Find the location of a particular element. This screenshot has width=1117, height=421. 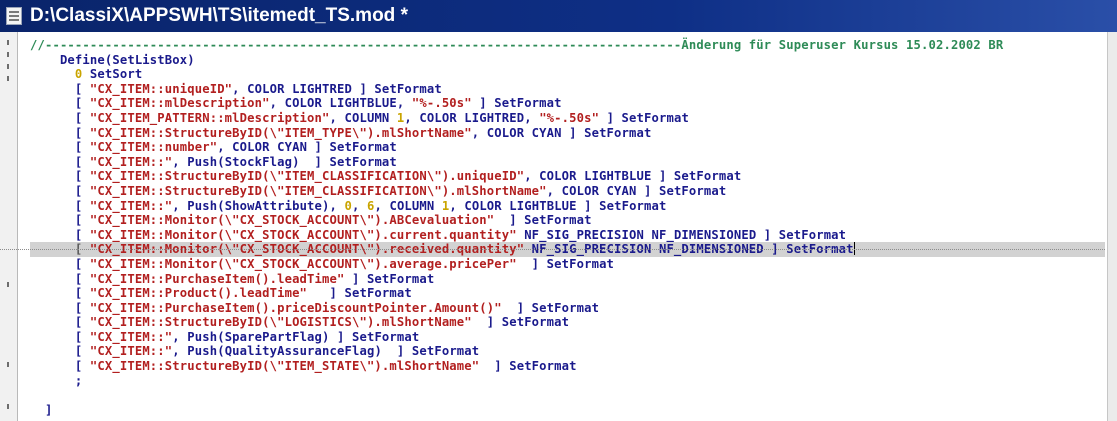

code-token: "CX_ITEM::mlDescription" is located at coordinates (179, 103).